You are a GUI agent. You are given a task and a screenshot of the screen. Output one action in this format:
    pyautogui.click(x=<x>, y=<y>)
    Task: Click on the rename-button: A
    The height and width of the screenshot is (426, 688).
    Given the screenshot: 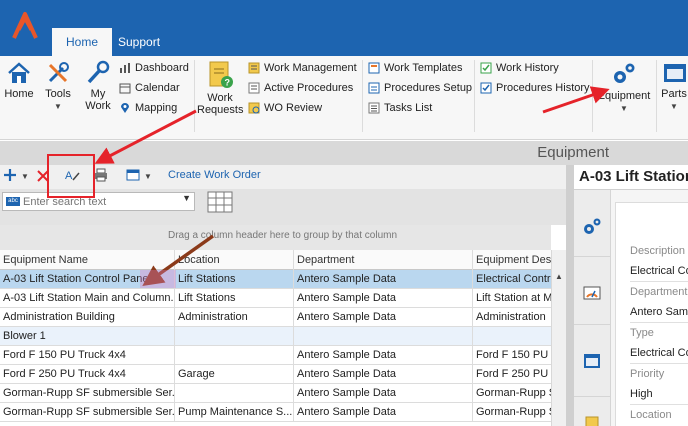 What is the action you would take?
    pyautogui.click(x=73, y=177)
    